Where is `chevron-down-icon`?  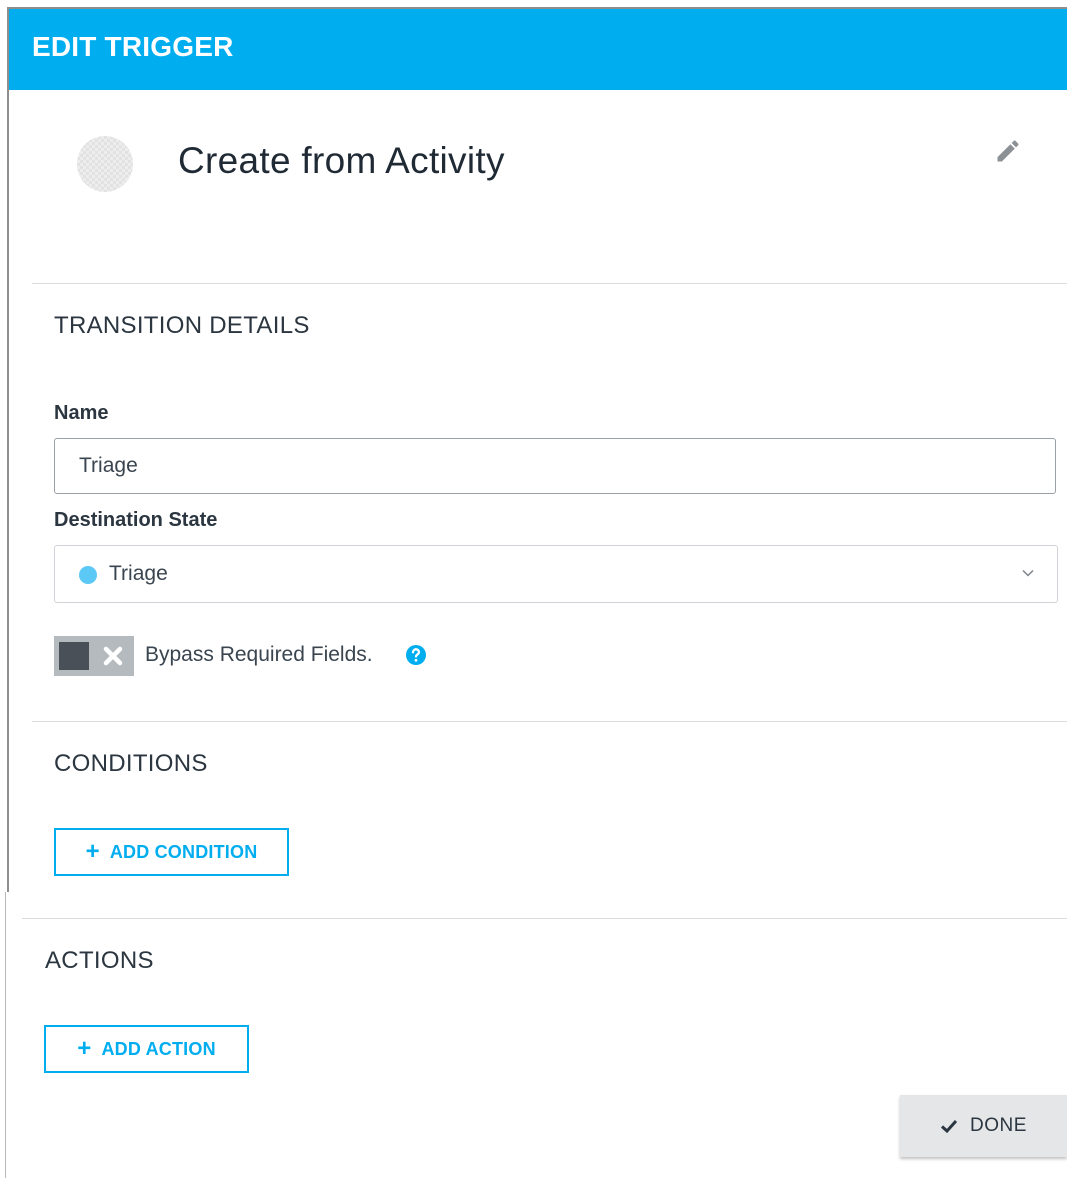
chevron-down-icon is located at coordinates (1028, 573).